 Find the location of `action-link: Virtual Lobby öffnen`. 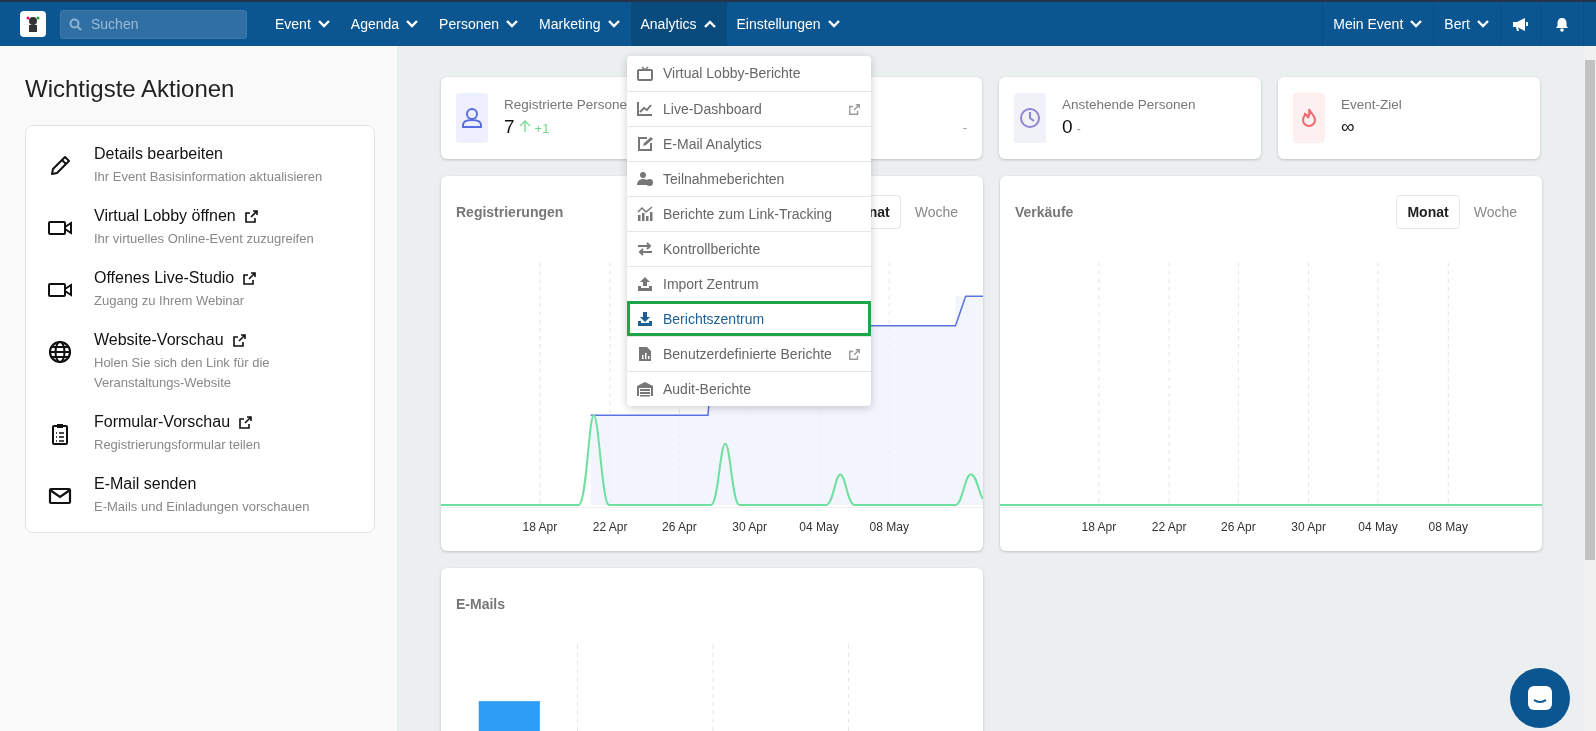

action-link: Virtual Lobby öffnen is located at coordinates (165, 216).